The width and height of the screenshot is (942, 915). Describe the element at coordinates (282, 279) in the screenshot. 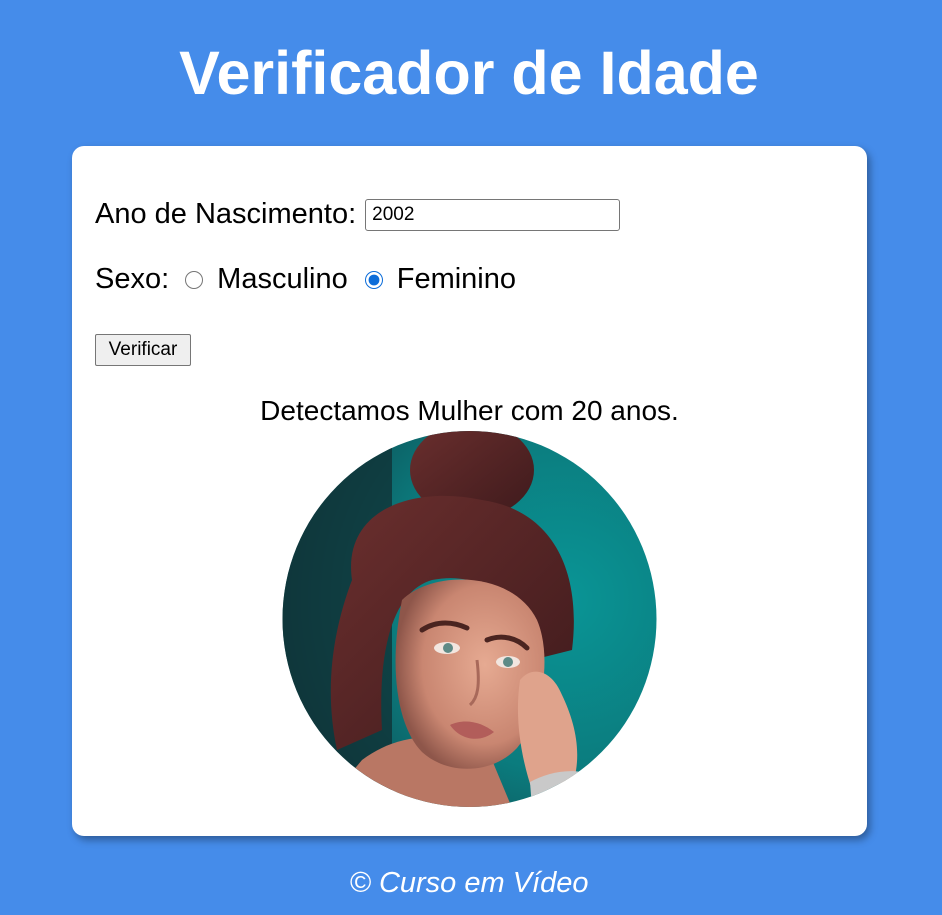

I see `sex-option-masculino-label: Masculino` at that location.